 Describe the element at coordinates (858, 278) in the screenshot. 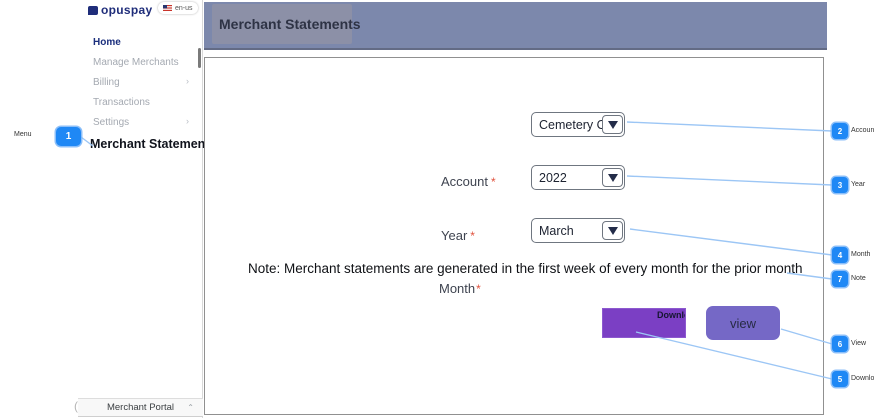

I see `annotation-label-note: Note` at that location.